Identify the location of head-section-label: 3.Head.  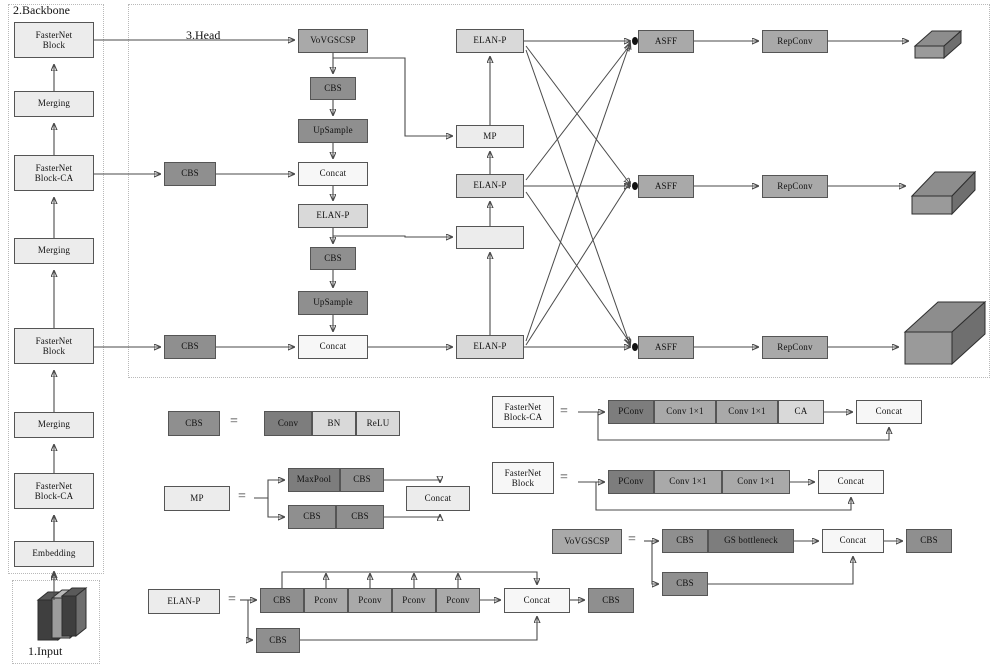
(203, 35).